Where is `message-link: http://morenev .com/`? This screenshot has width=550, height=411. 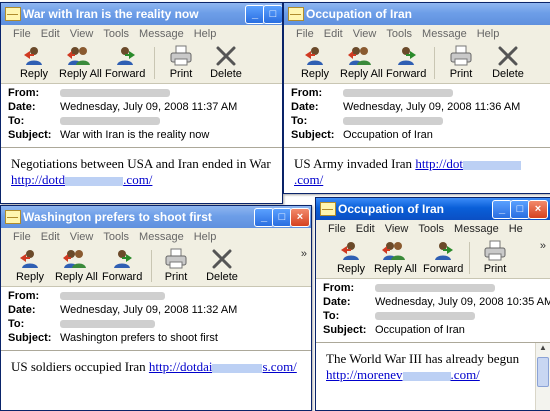
message-link: http://morenev .com/ is located at coordinates (403, 374).